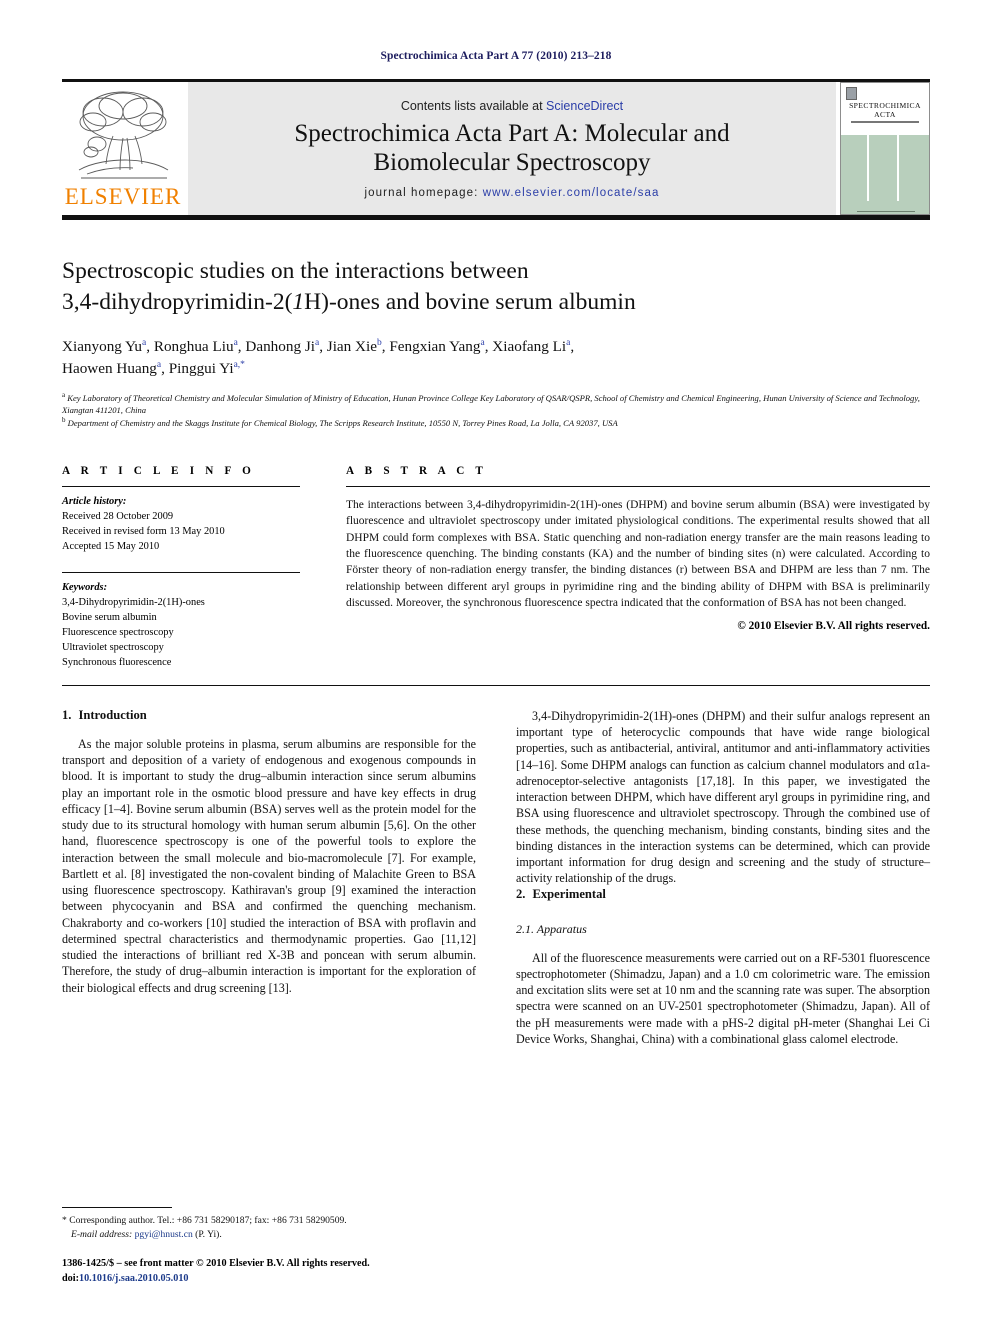 Image resolution: width=992 pixels, height=1323 pixels. Describe the element at coordinates (239, 364) in the screenshot. I see `corresponding-author-marker: a,*` at that location.